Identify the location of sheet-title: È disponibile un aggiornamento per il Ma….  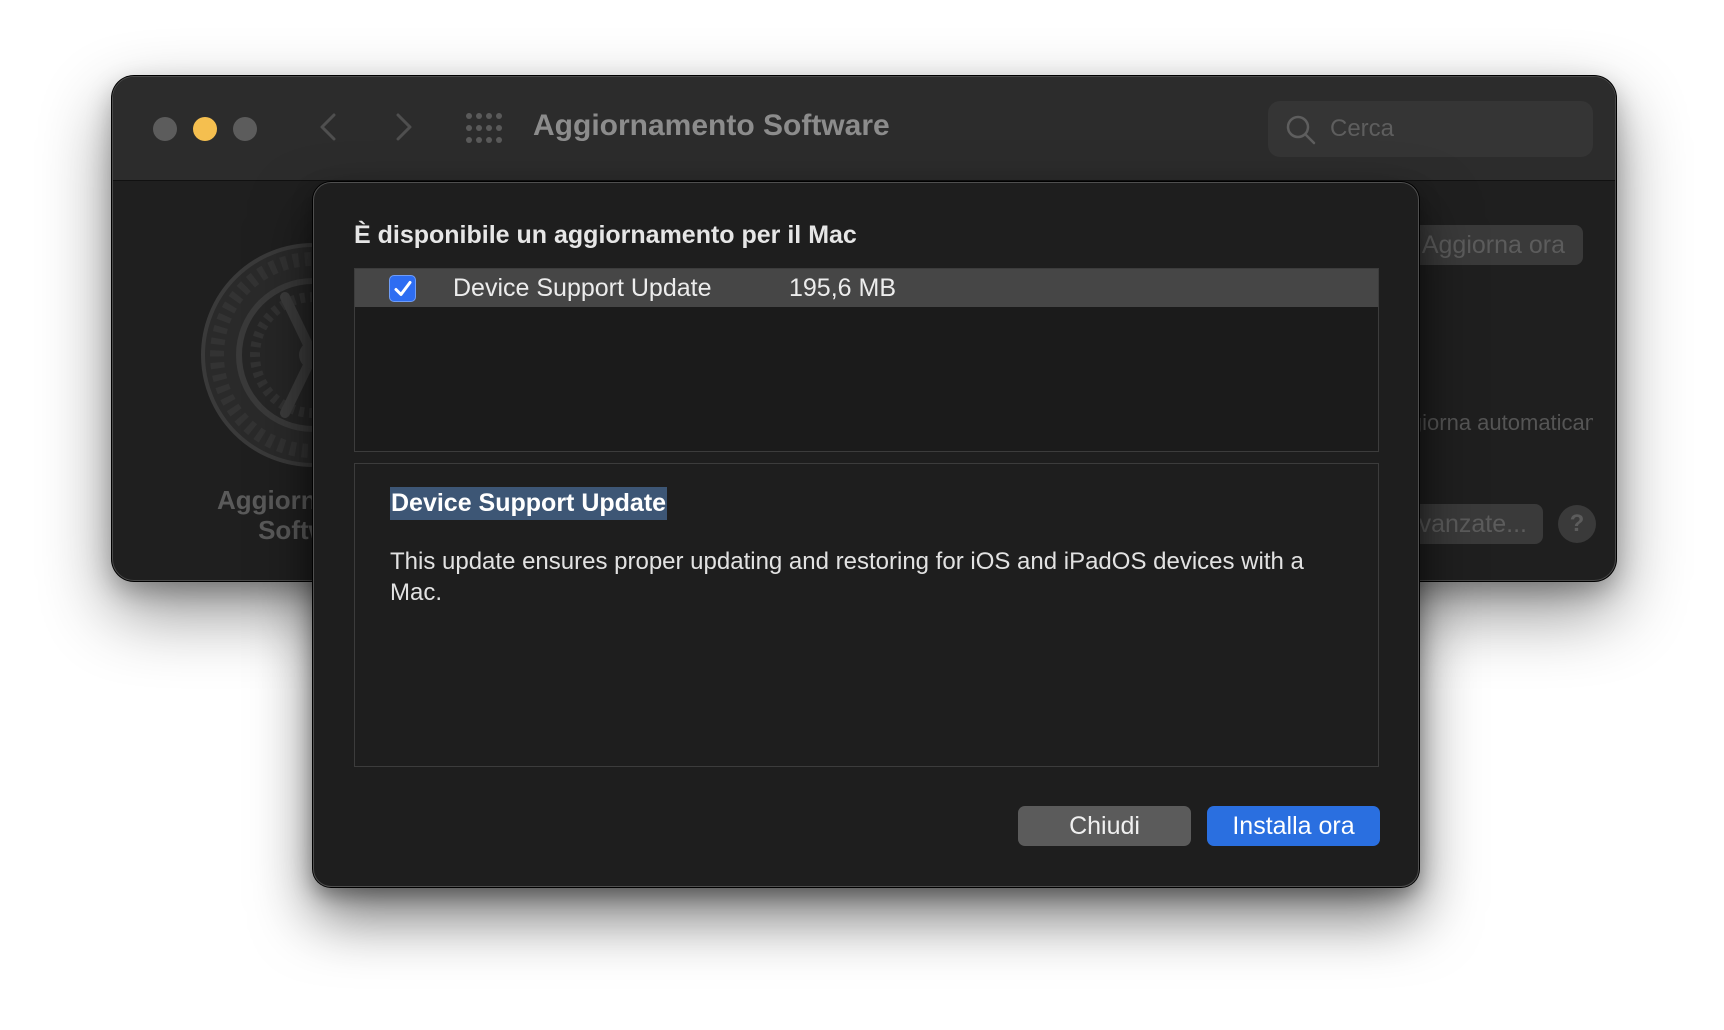
(605, 235).